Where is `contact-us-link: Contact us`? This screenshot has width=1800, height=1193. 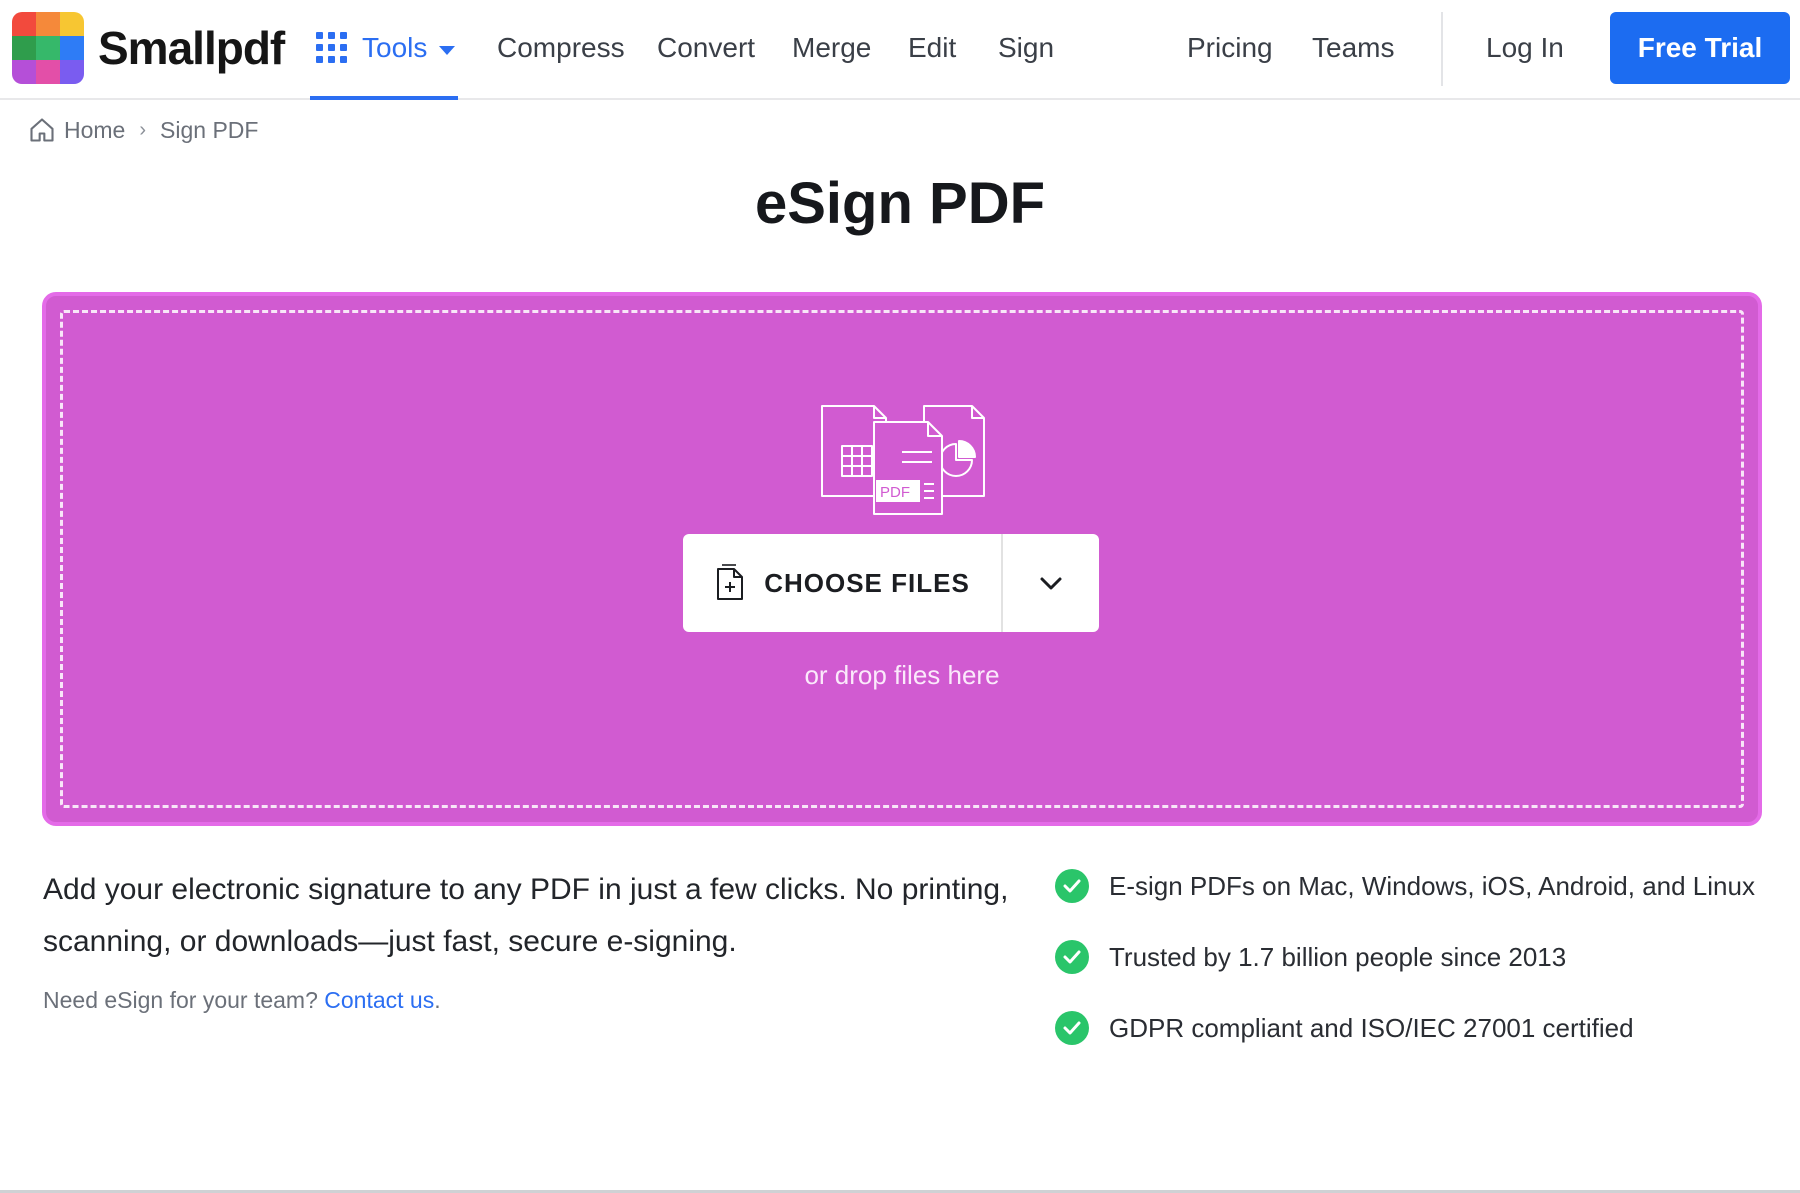 contact-us-link: Contact us is located at coordinates (379, 1000).